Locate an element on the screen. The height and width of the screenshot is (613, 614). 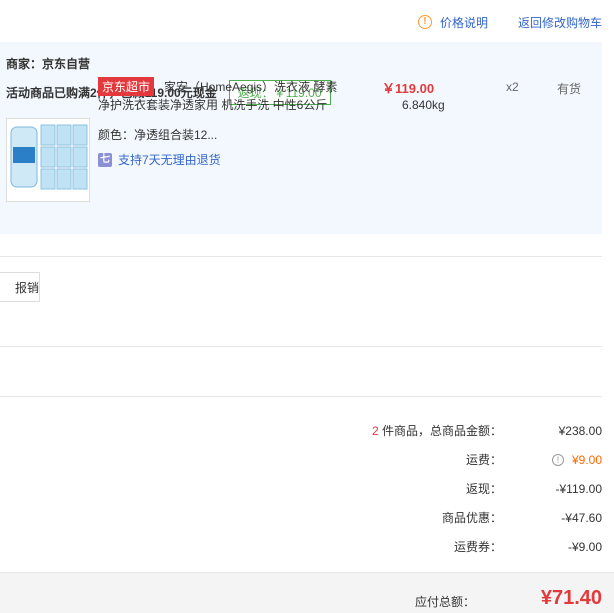
seven-day-return-icon: 七 is located at coordinates (105, 159).